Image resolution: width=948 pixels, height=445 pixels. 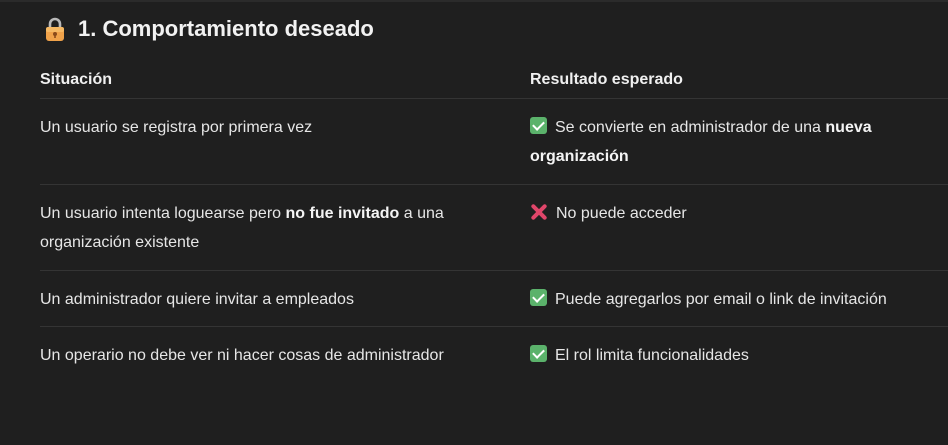 What do you see at coordinates (55, 29) in the screenshot?
I see `lock-icon` at bounding box center [55, 29].